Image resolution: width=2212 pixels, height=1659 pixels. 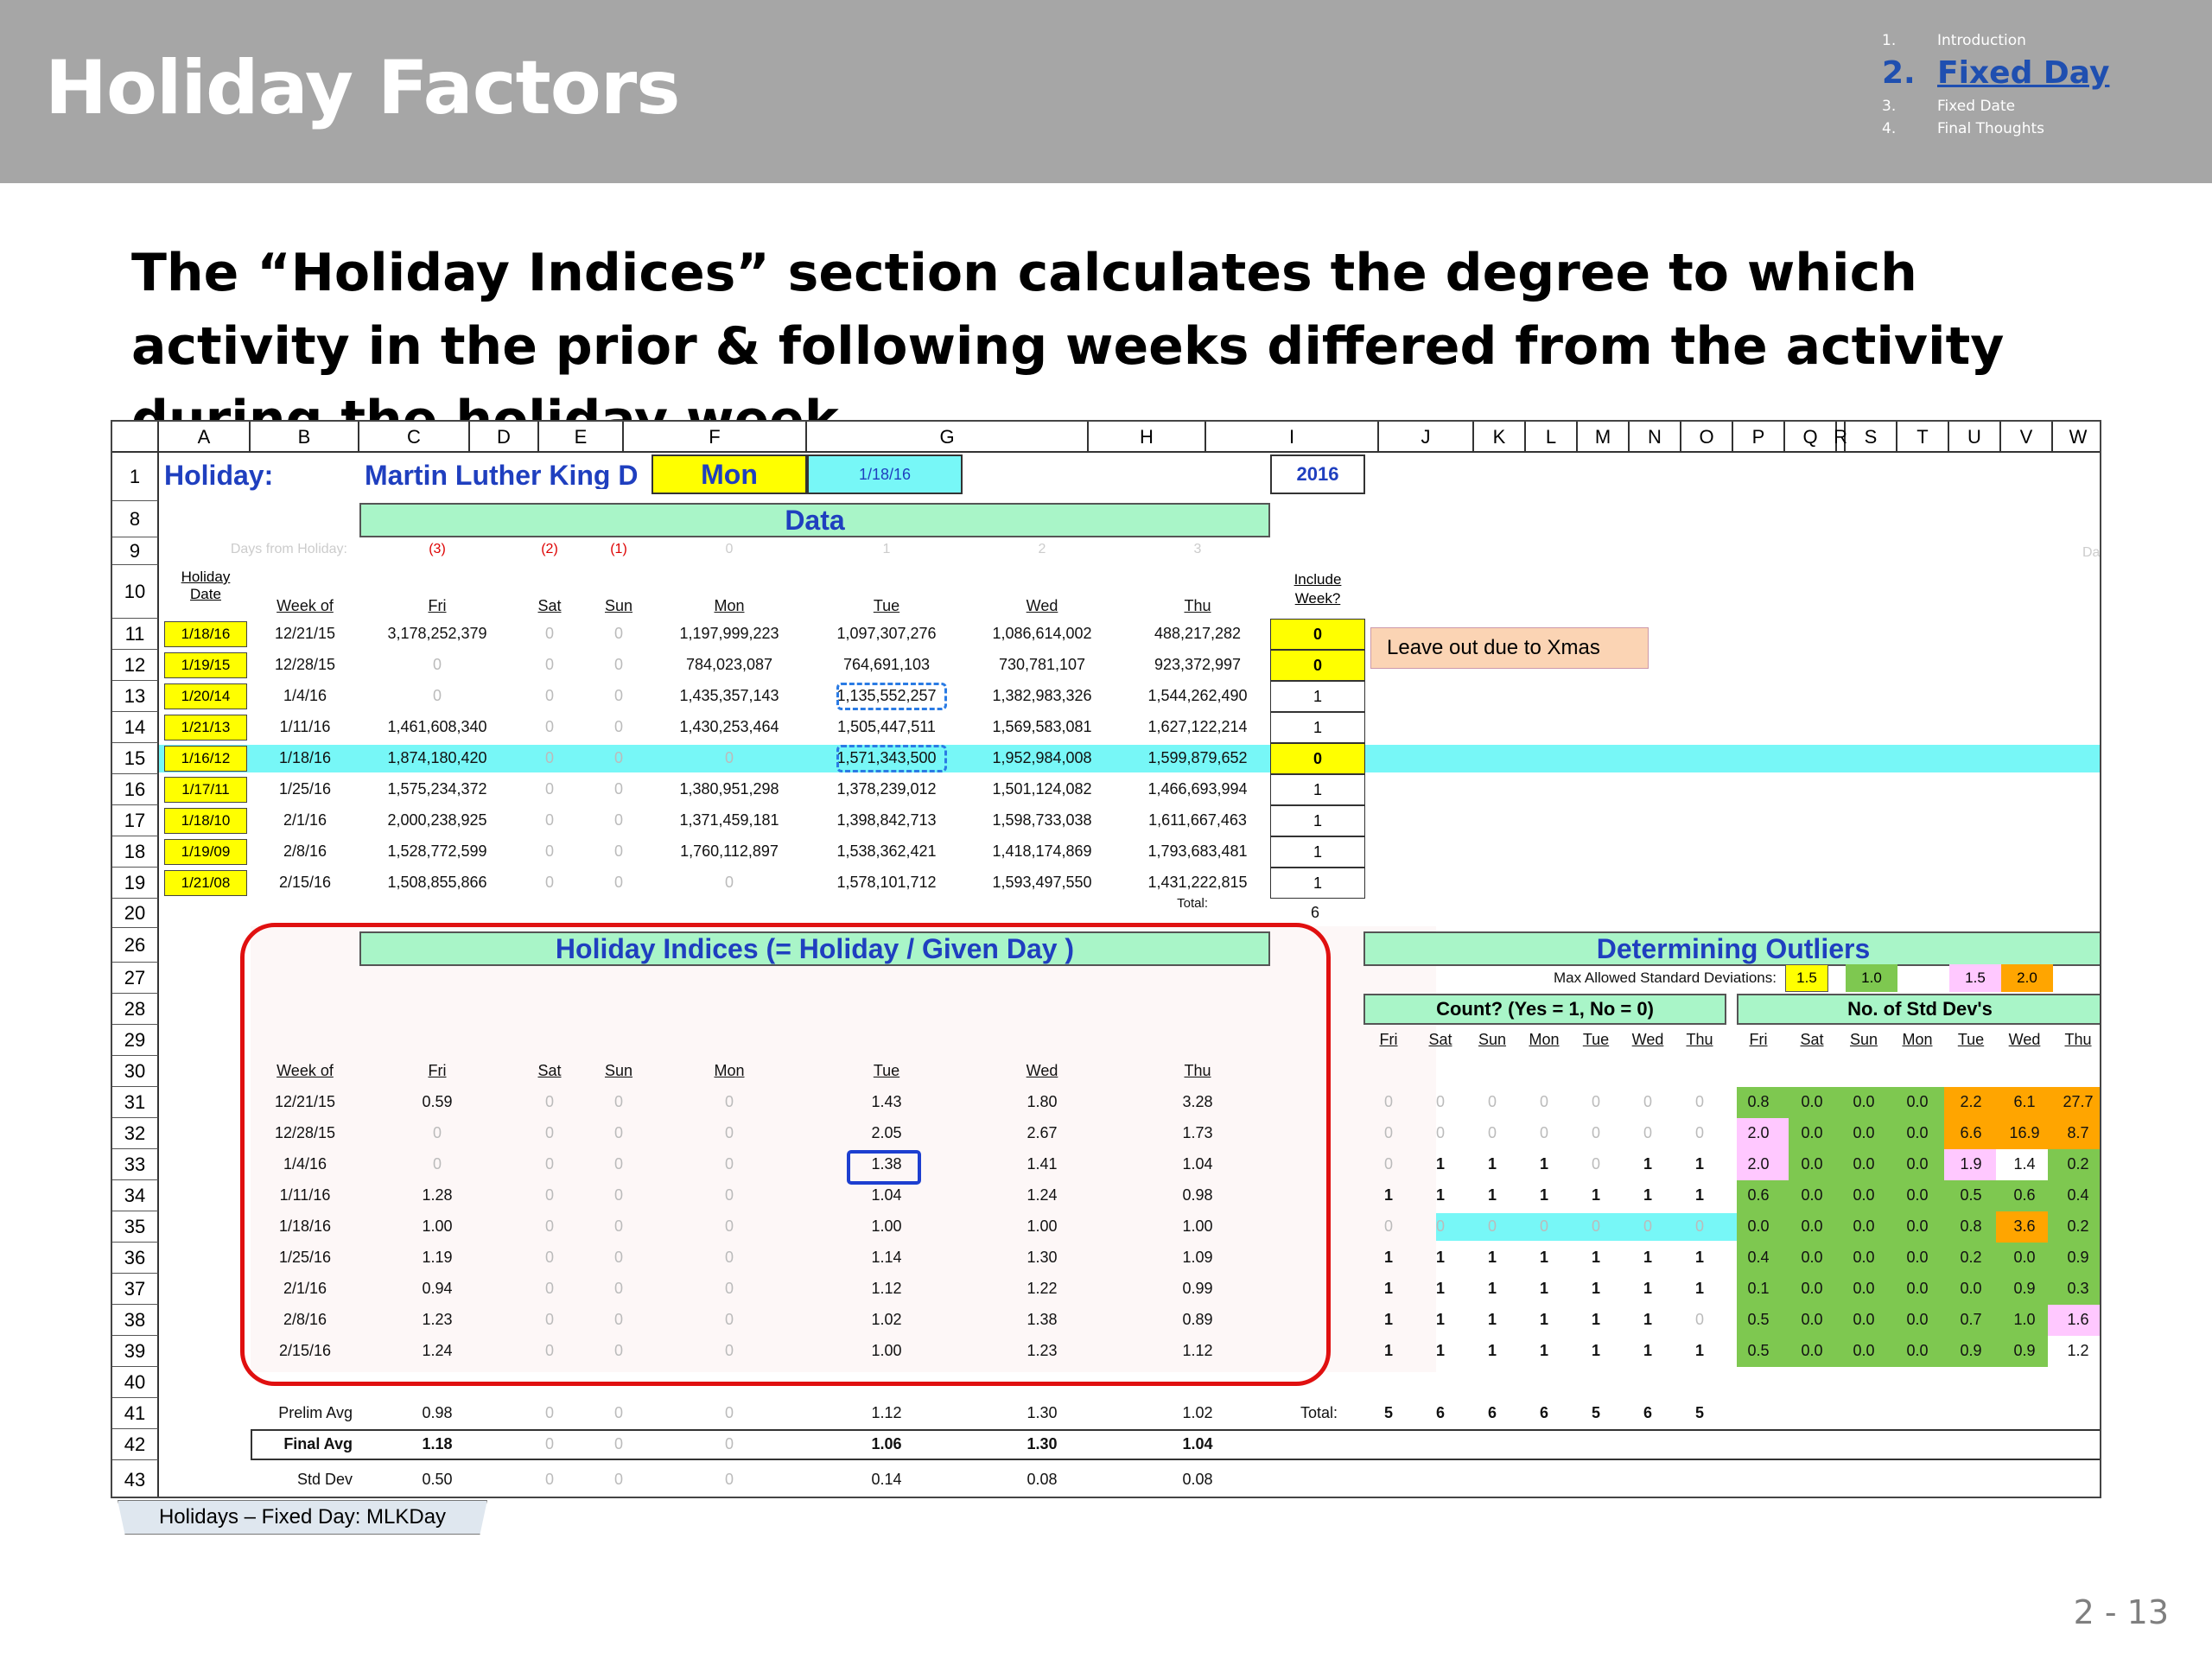 I want to click on column-header-s: S, so click(x=1871, y=437).